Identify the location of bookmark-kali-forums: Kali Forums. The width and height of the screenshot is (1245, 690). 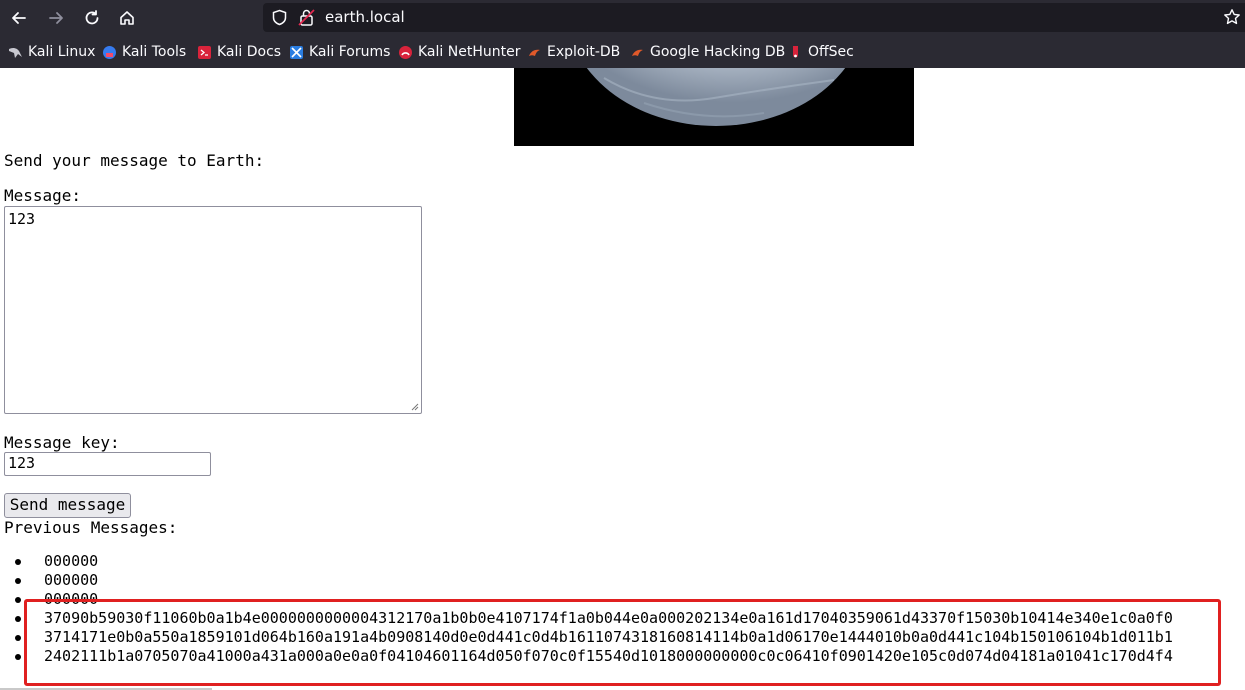
(339, 52).